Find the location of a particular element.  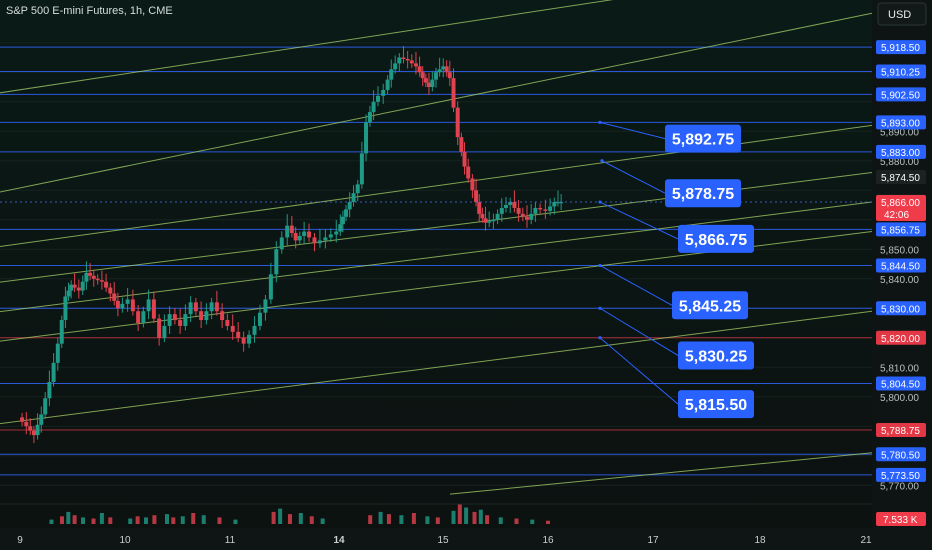

callout-label: 5,845.25 is located at coordinates (710, 306).